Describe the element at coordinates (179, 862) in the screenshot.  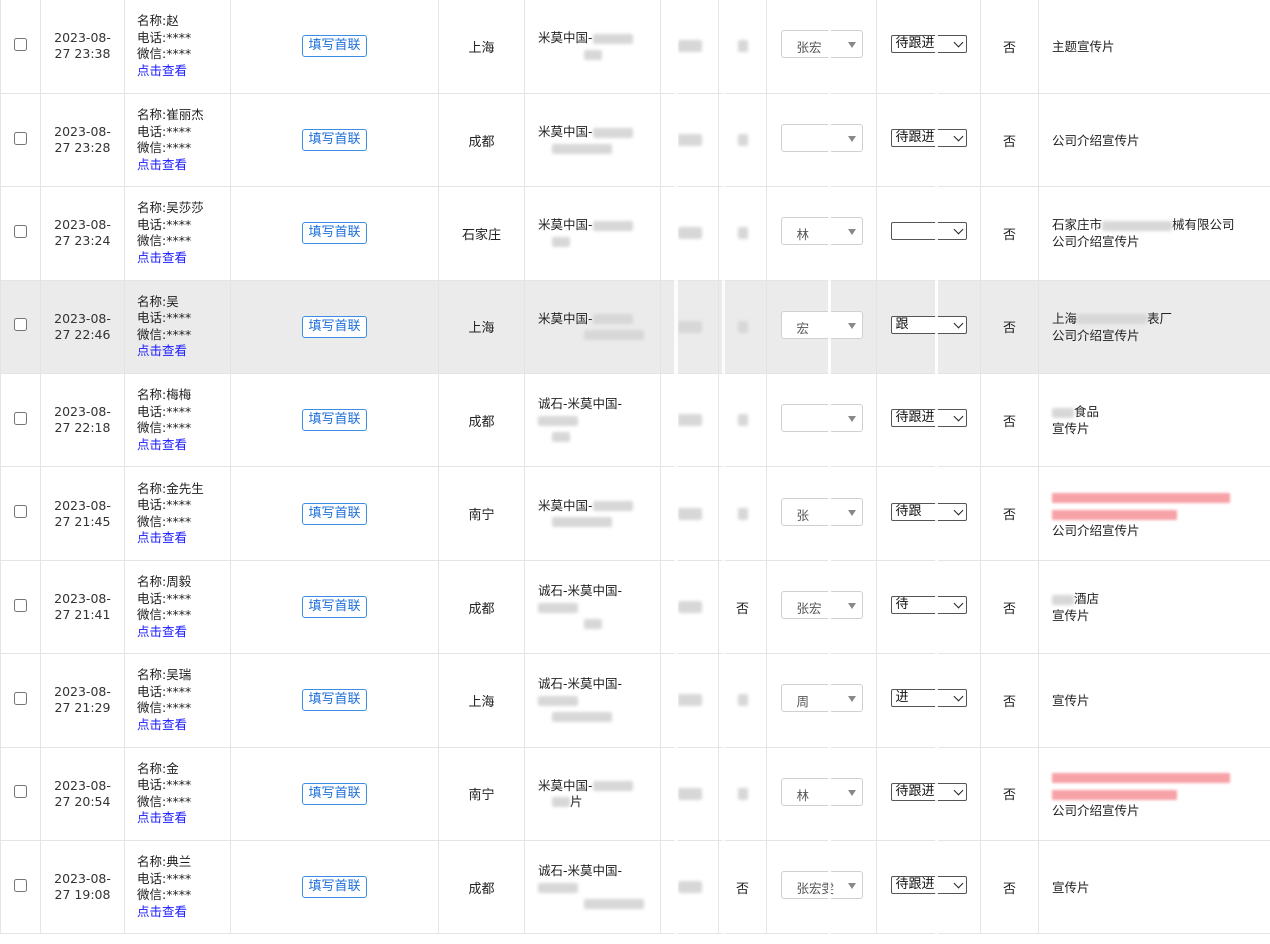
I see `customer-name: 典兰` at that location.